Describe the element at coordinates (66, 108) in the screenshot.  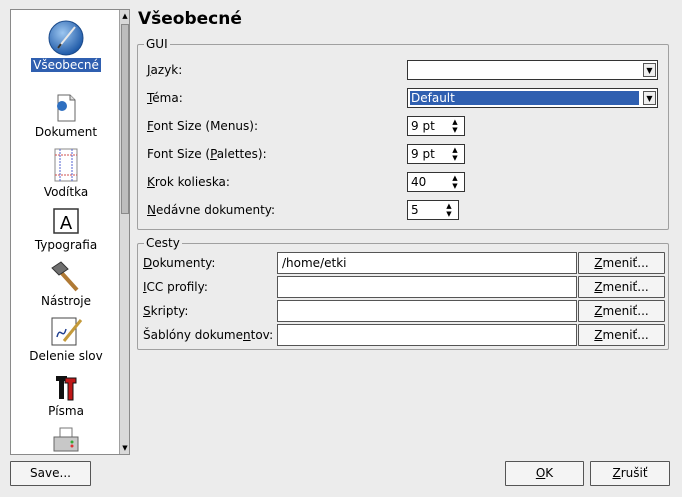
I see `document-icon` at that location.